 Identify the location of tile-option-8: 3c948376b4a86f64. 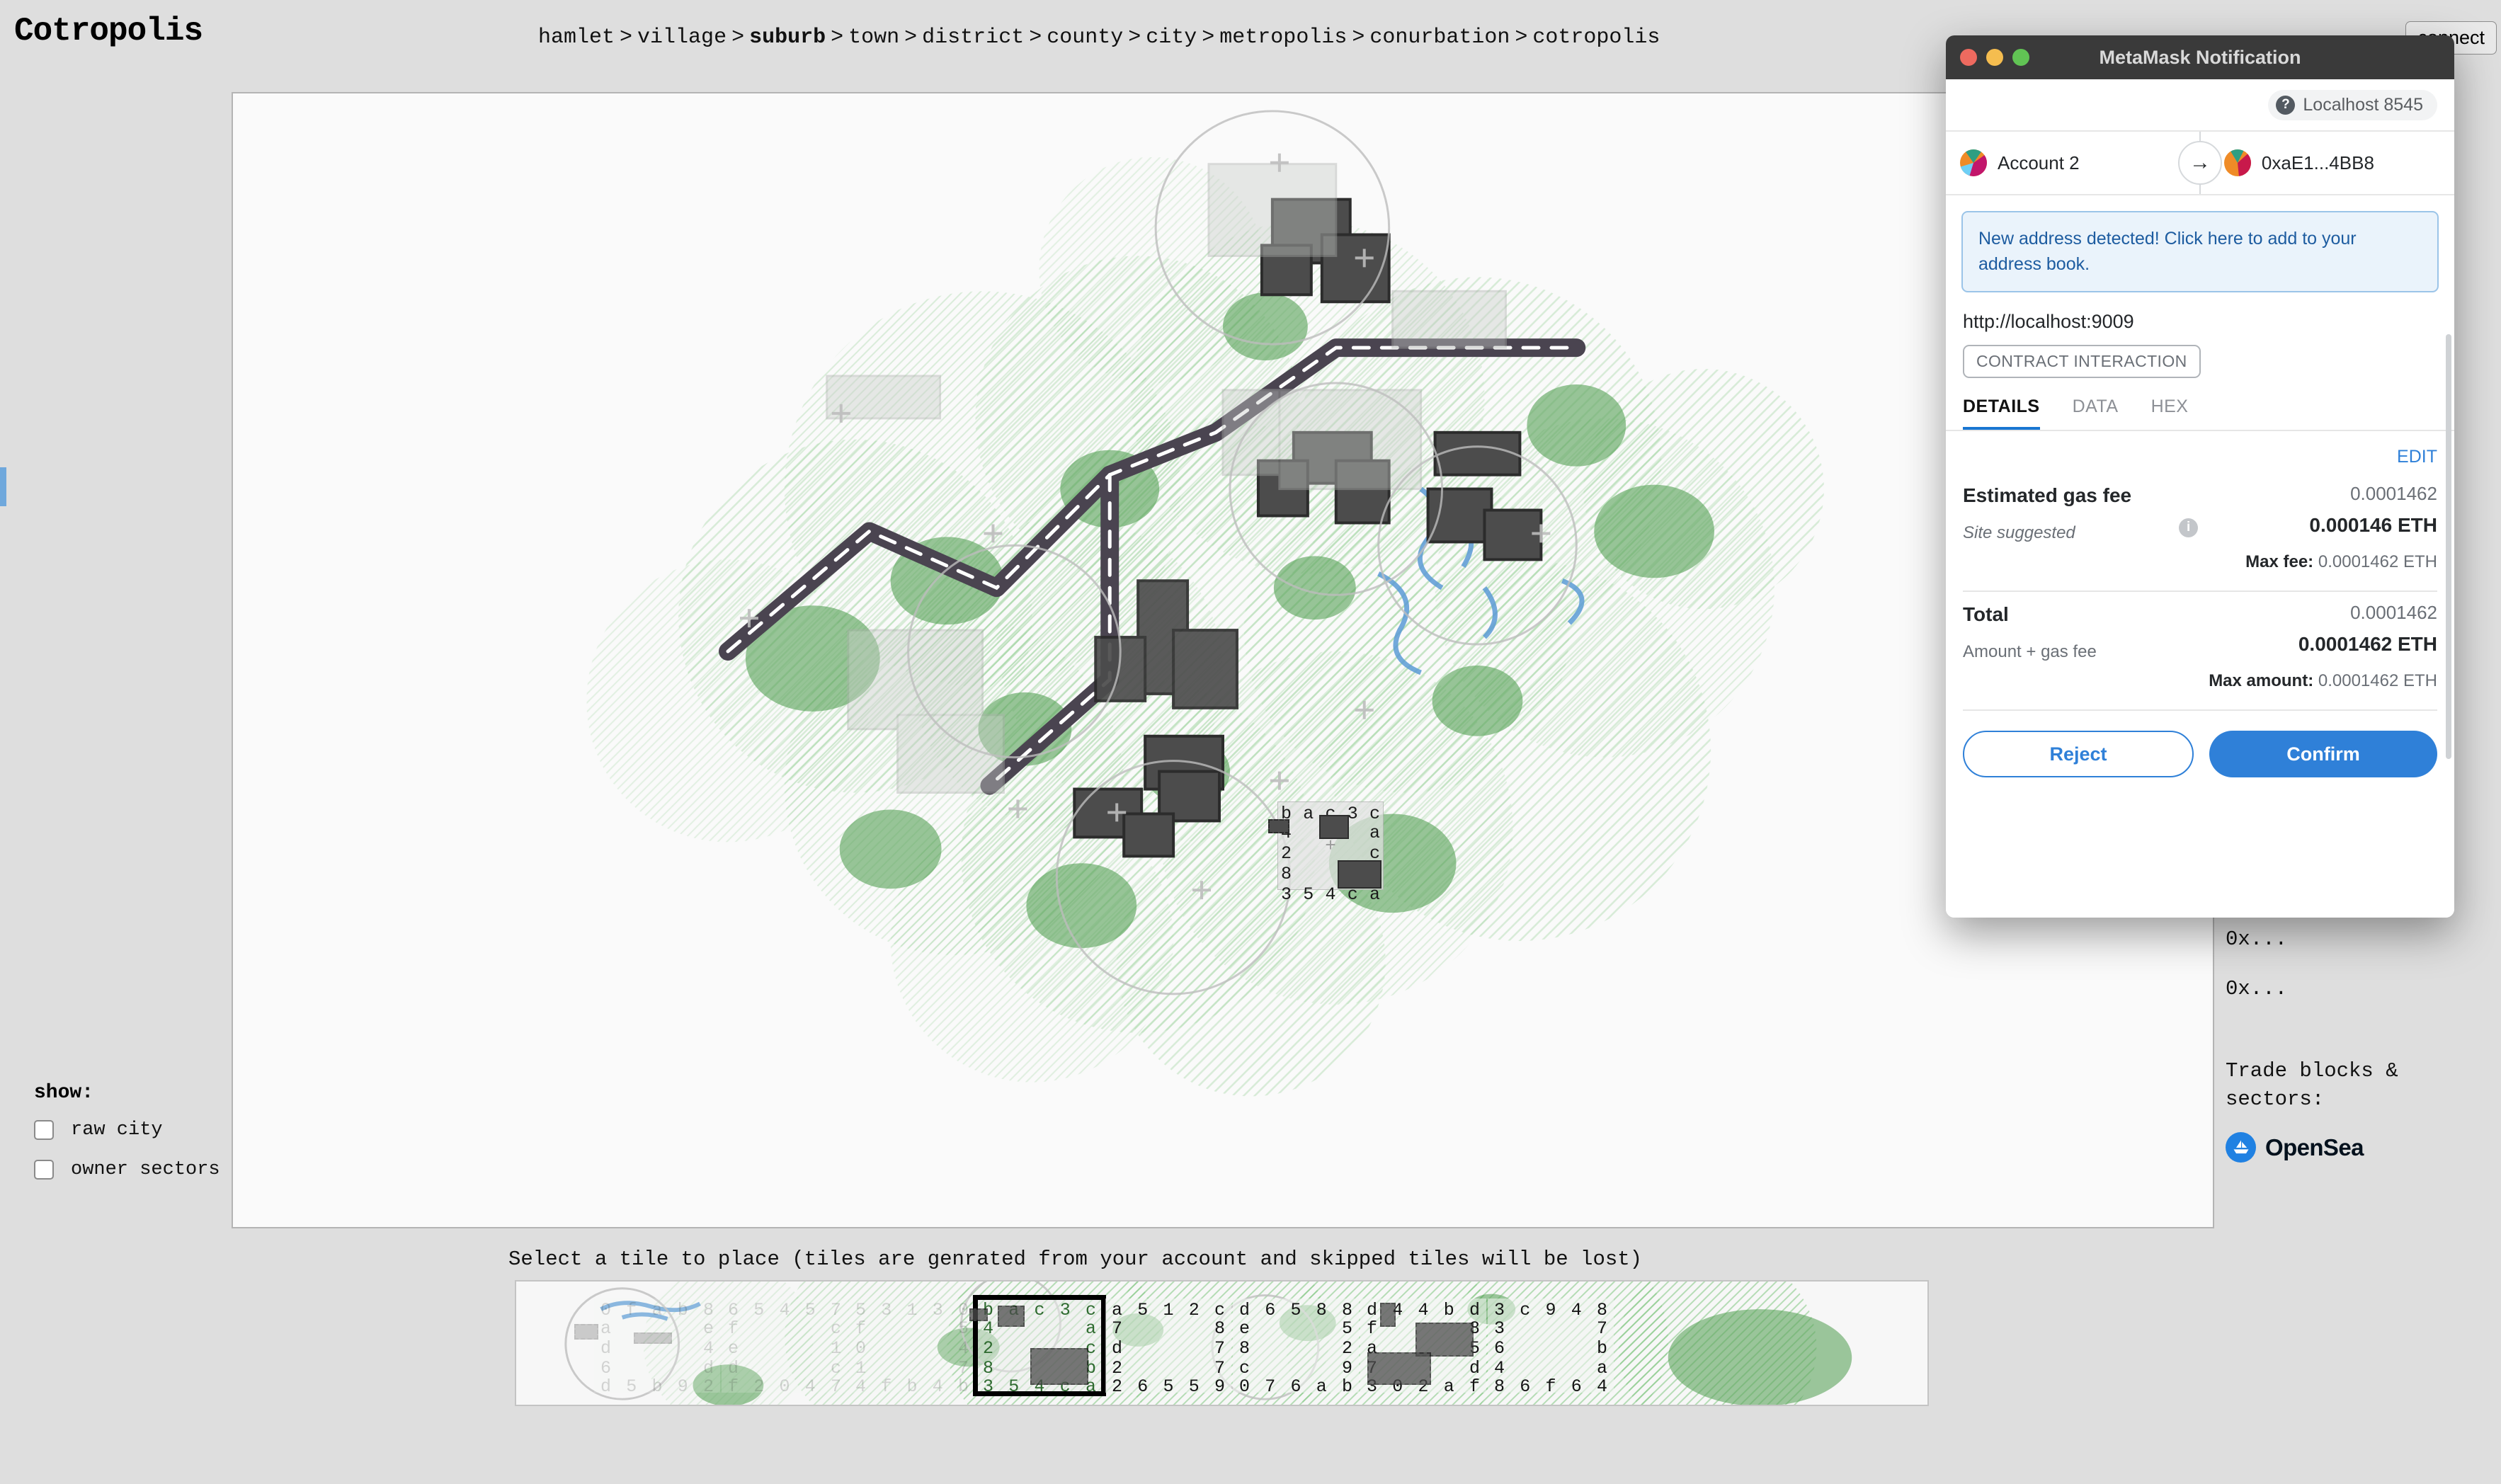
(1551, 1347).